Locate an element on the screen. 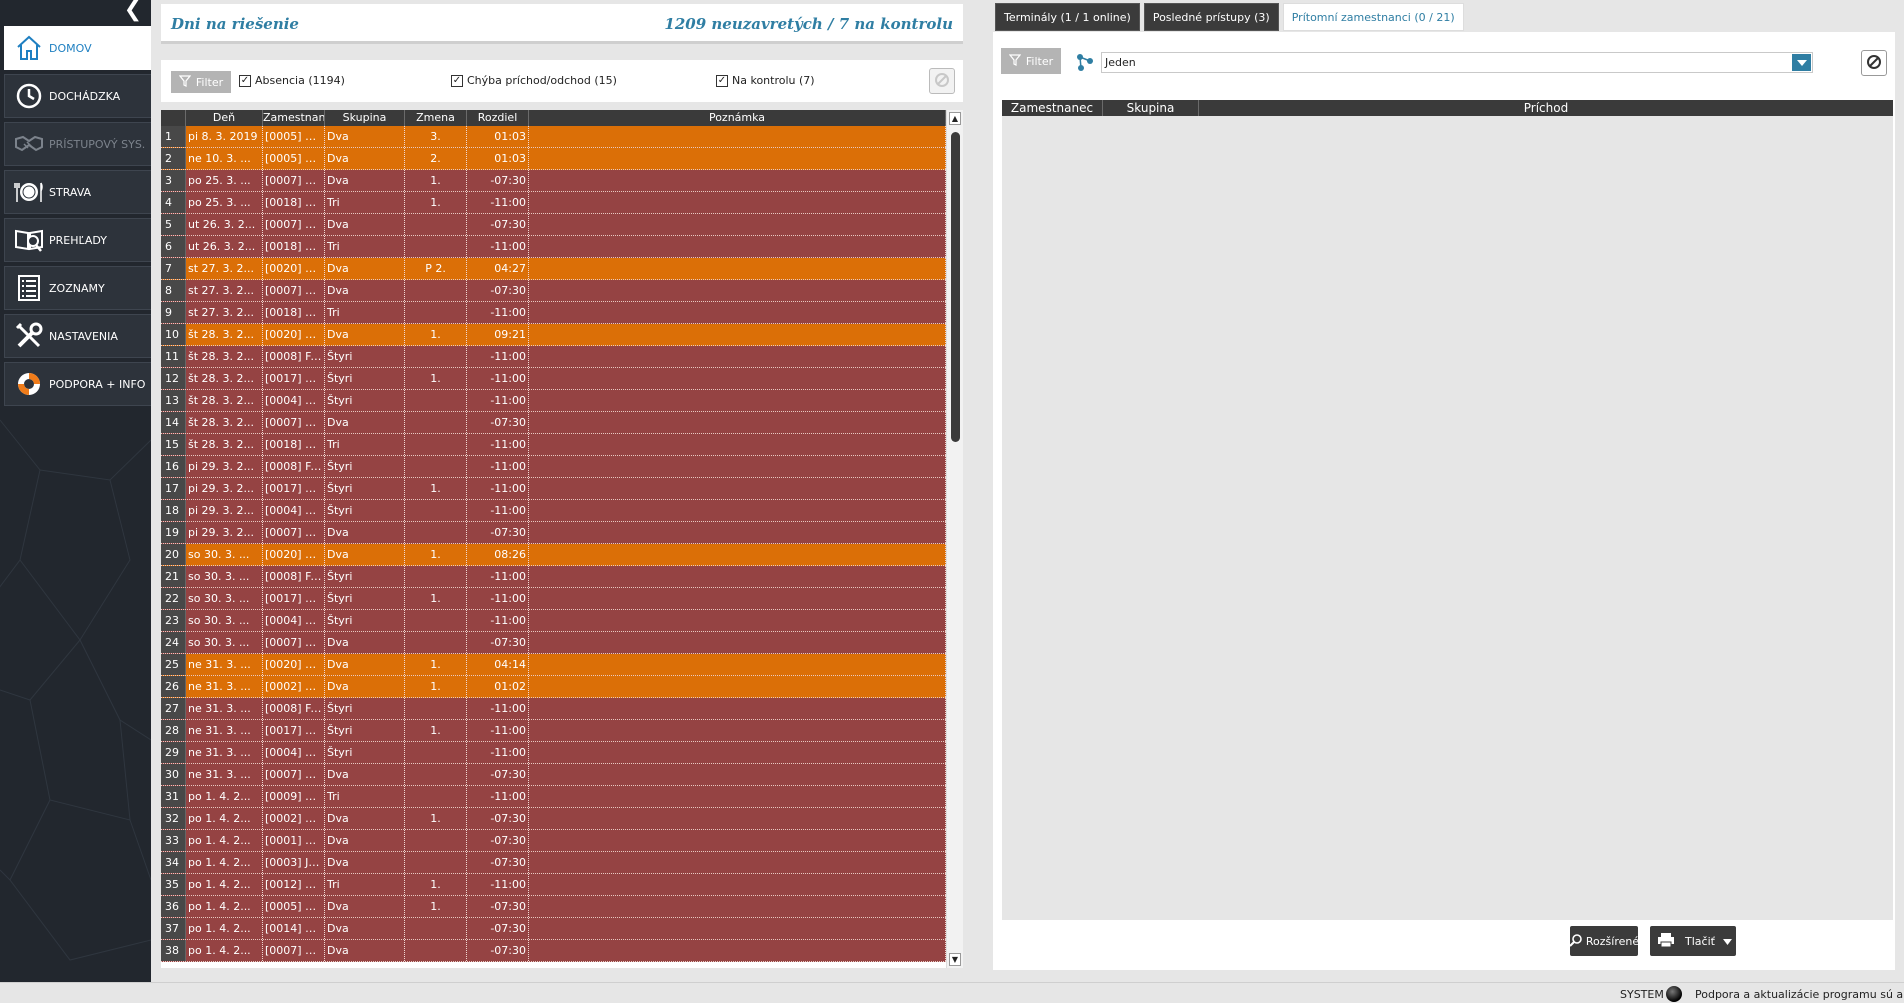 The image size is (1904, 1003). table-row: 24 so 30. 3. ... [0007] Po... Dva -07:30 is located at coordinates (553, 643).